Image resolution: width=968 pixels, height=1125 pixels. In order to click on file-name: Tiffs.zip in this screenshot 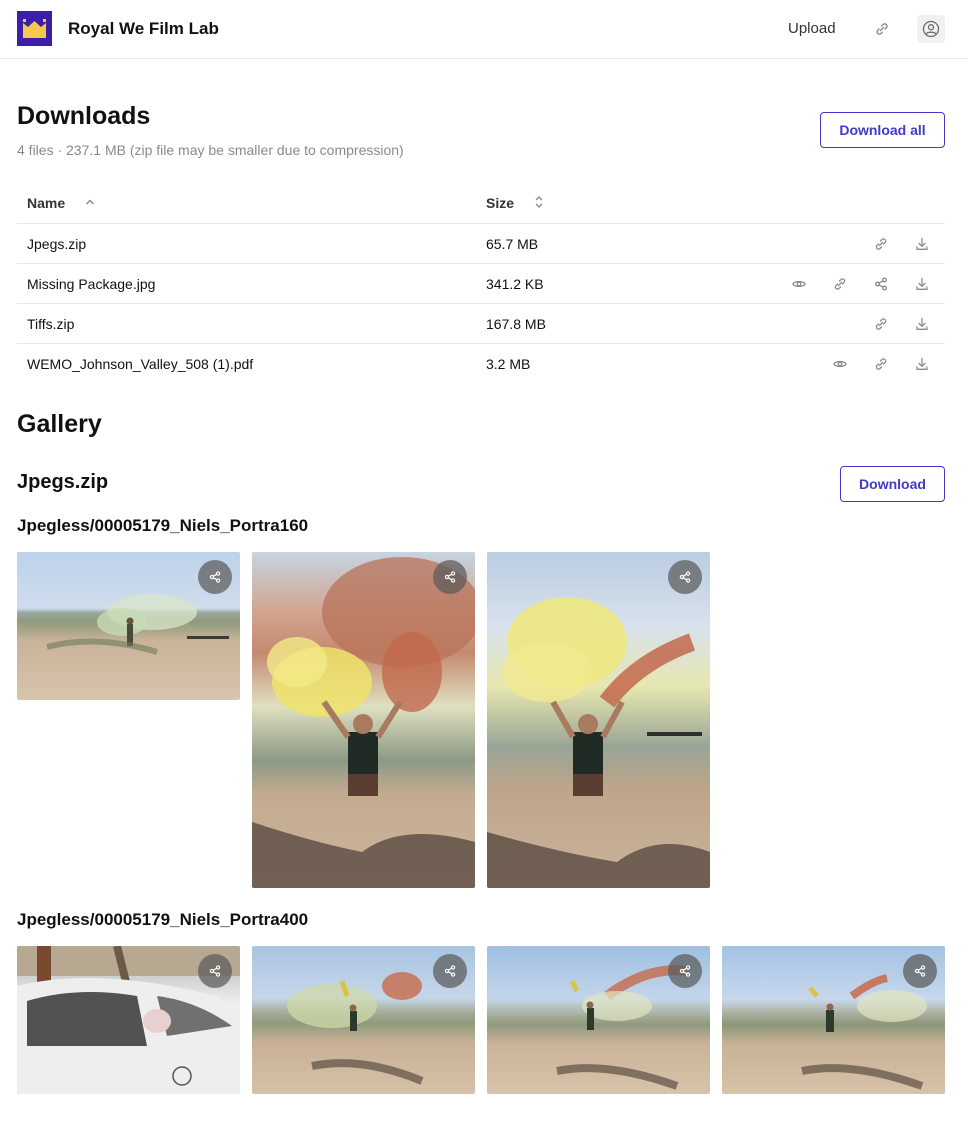, I will do `click(51, 324)`.